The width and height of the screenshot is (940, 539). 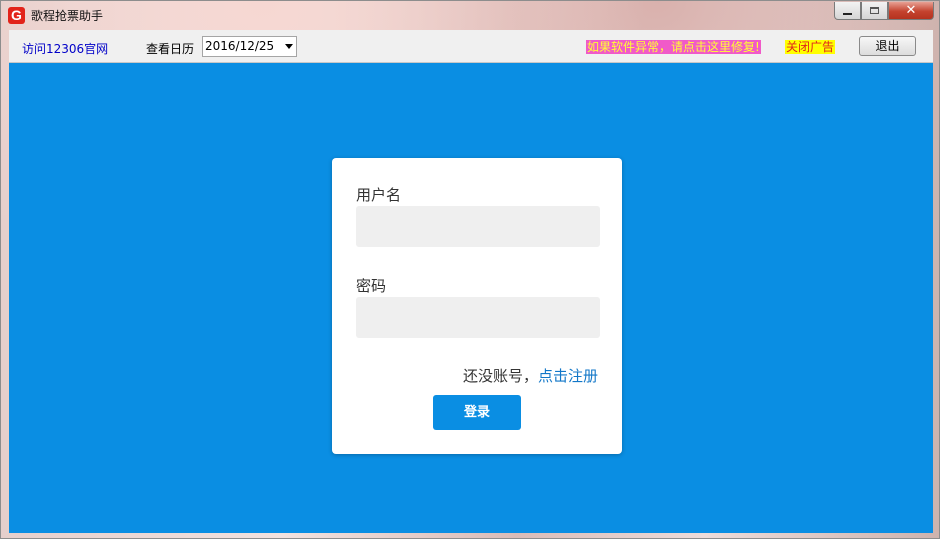 What do you see at coordinates (470, 15) in the screenshot?
I see `title-bar: G 歌程抢票助手 ✕` at bounding box center [470, 15].